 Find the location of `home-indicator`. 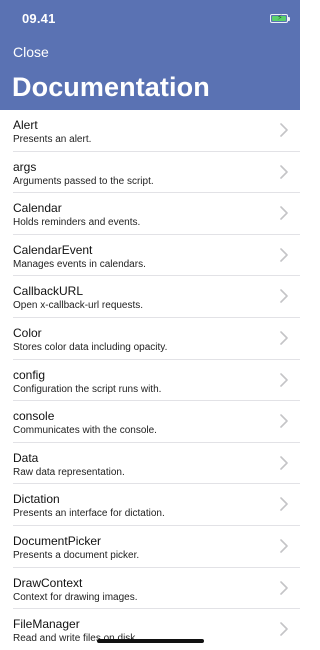

home-indicator is located at coordinates (150, 641).